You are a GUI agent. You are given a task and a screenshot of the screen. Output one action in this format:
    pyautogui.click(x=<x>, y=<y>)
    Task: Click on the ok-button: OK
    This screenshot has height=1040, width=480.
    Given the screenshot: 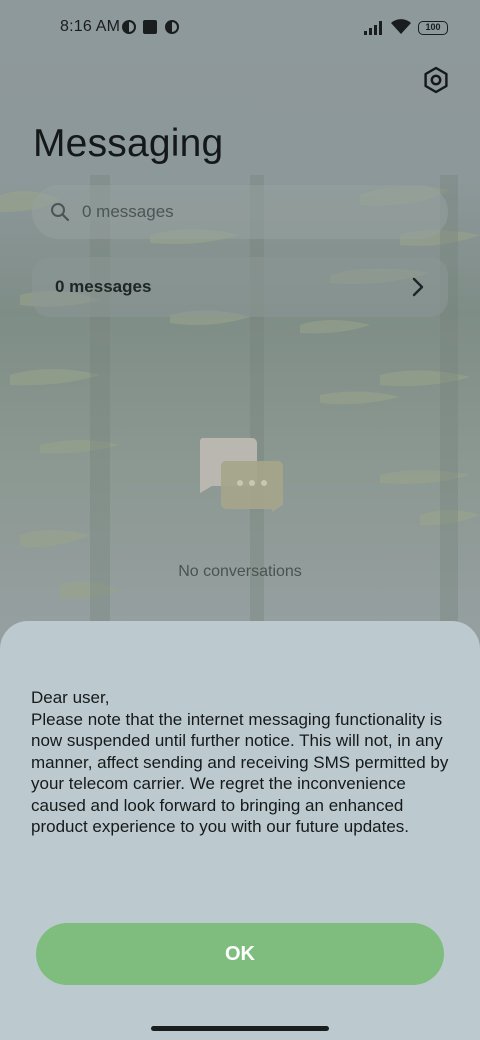 What is the action you would take?
    pyautogui.click(x=240, y=954)
    